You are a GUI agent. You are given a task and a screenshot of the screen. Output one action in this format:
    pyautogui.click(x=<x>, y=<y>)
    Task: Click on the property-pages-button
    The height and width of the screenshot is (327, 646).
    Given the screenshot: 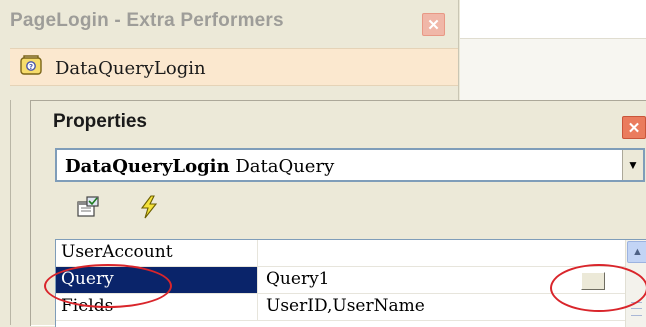 What is the action you would take?
    pyautogui.click(x=89, y=207)
    